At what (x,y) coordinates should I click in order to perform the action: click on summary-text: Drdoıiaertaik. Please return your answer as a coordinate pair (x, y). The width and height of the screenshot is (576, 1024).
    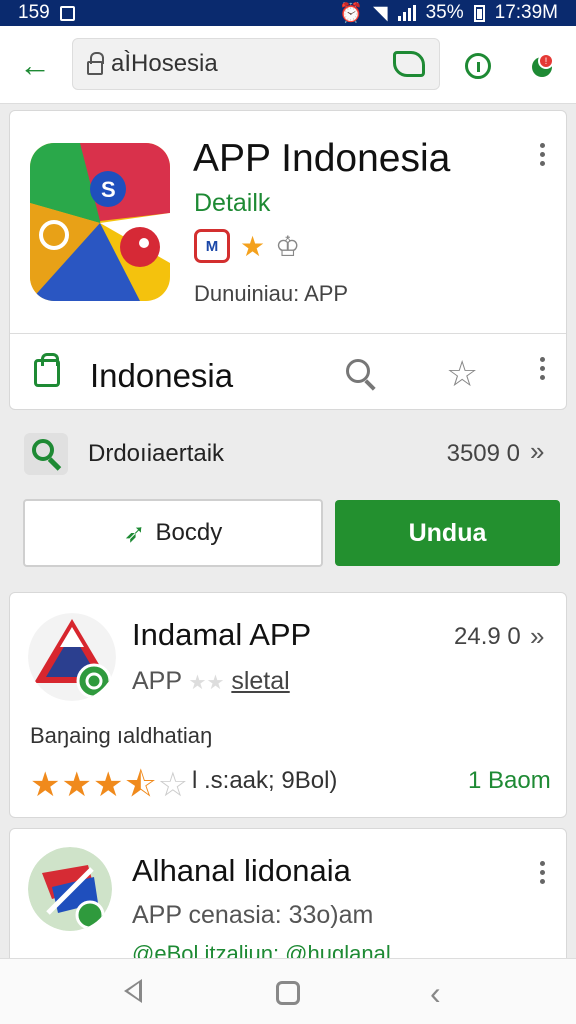
    Looking at the image, I should click on (156, 453).